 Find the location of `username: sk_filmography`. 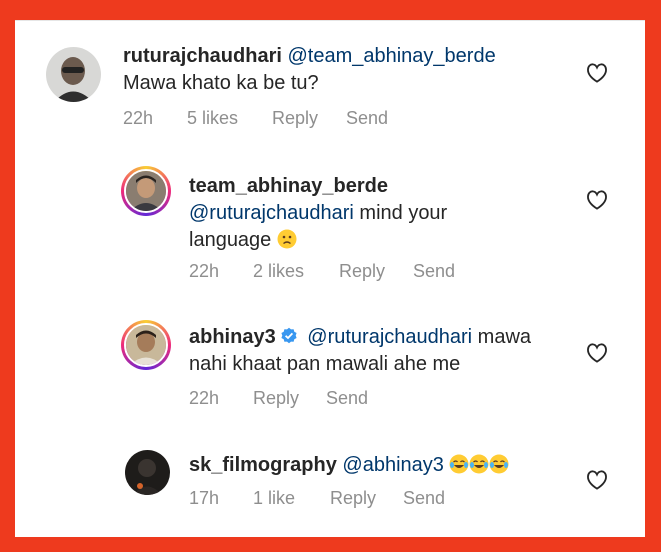

username: sk_filmography is located at coordinates (263, 465).